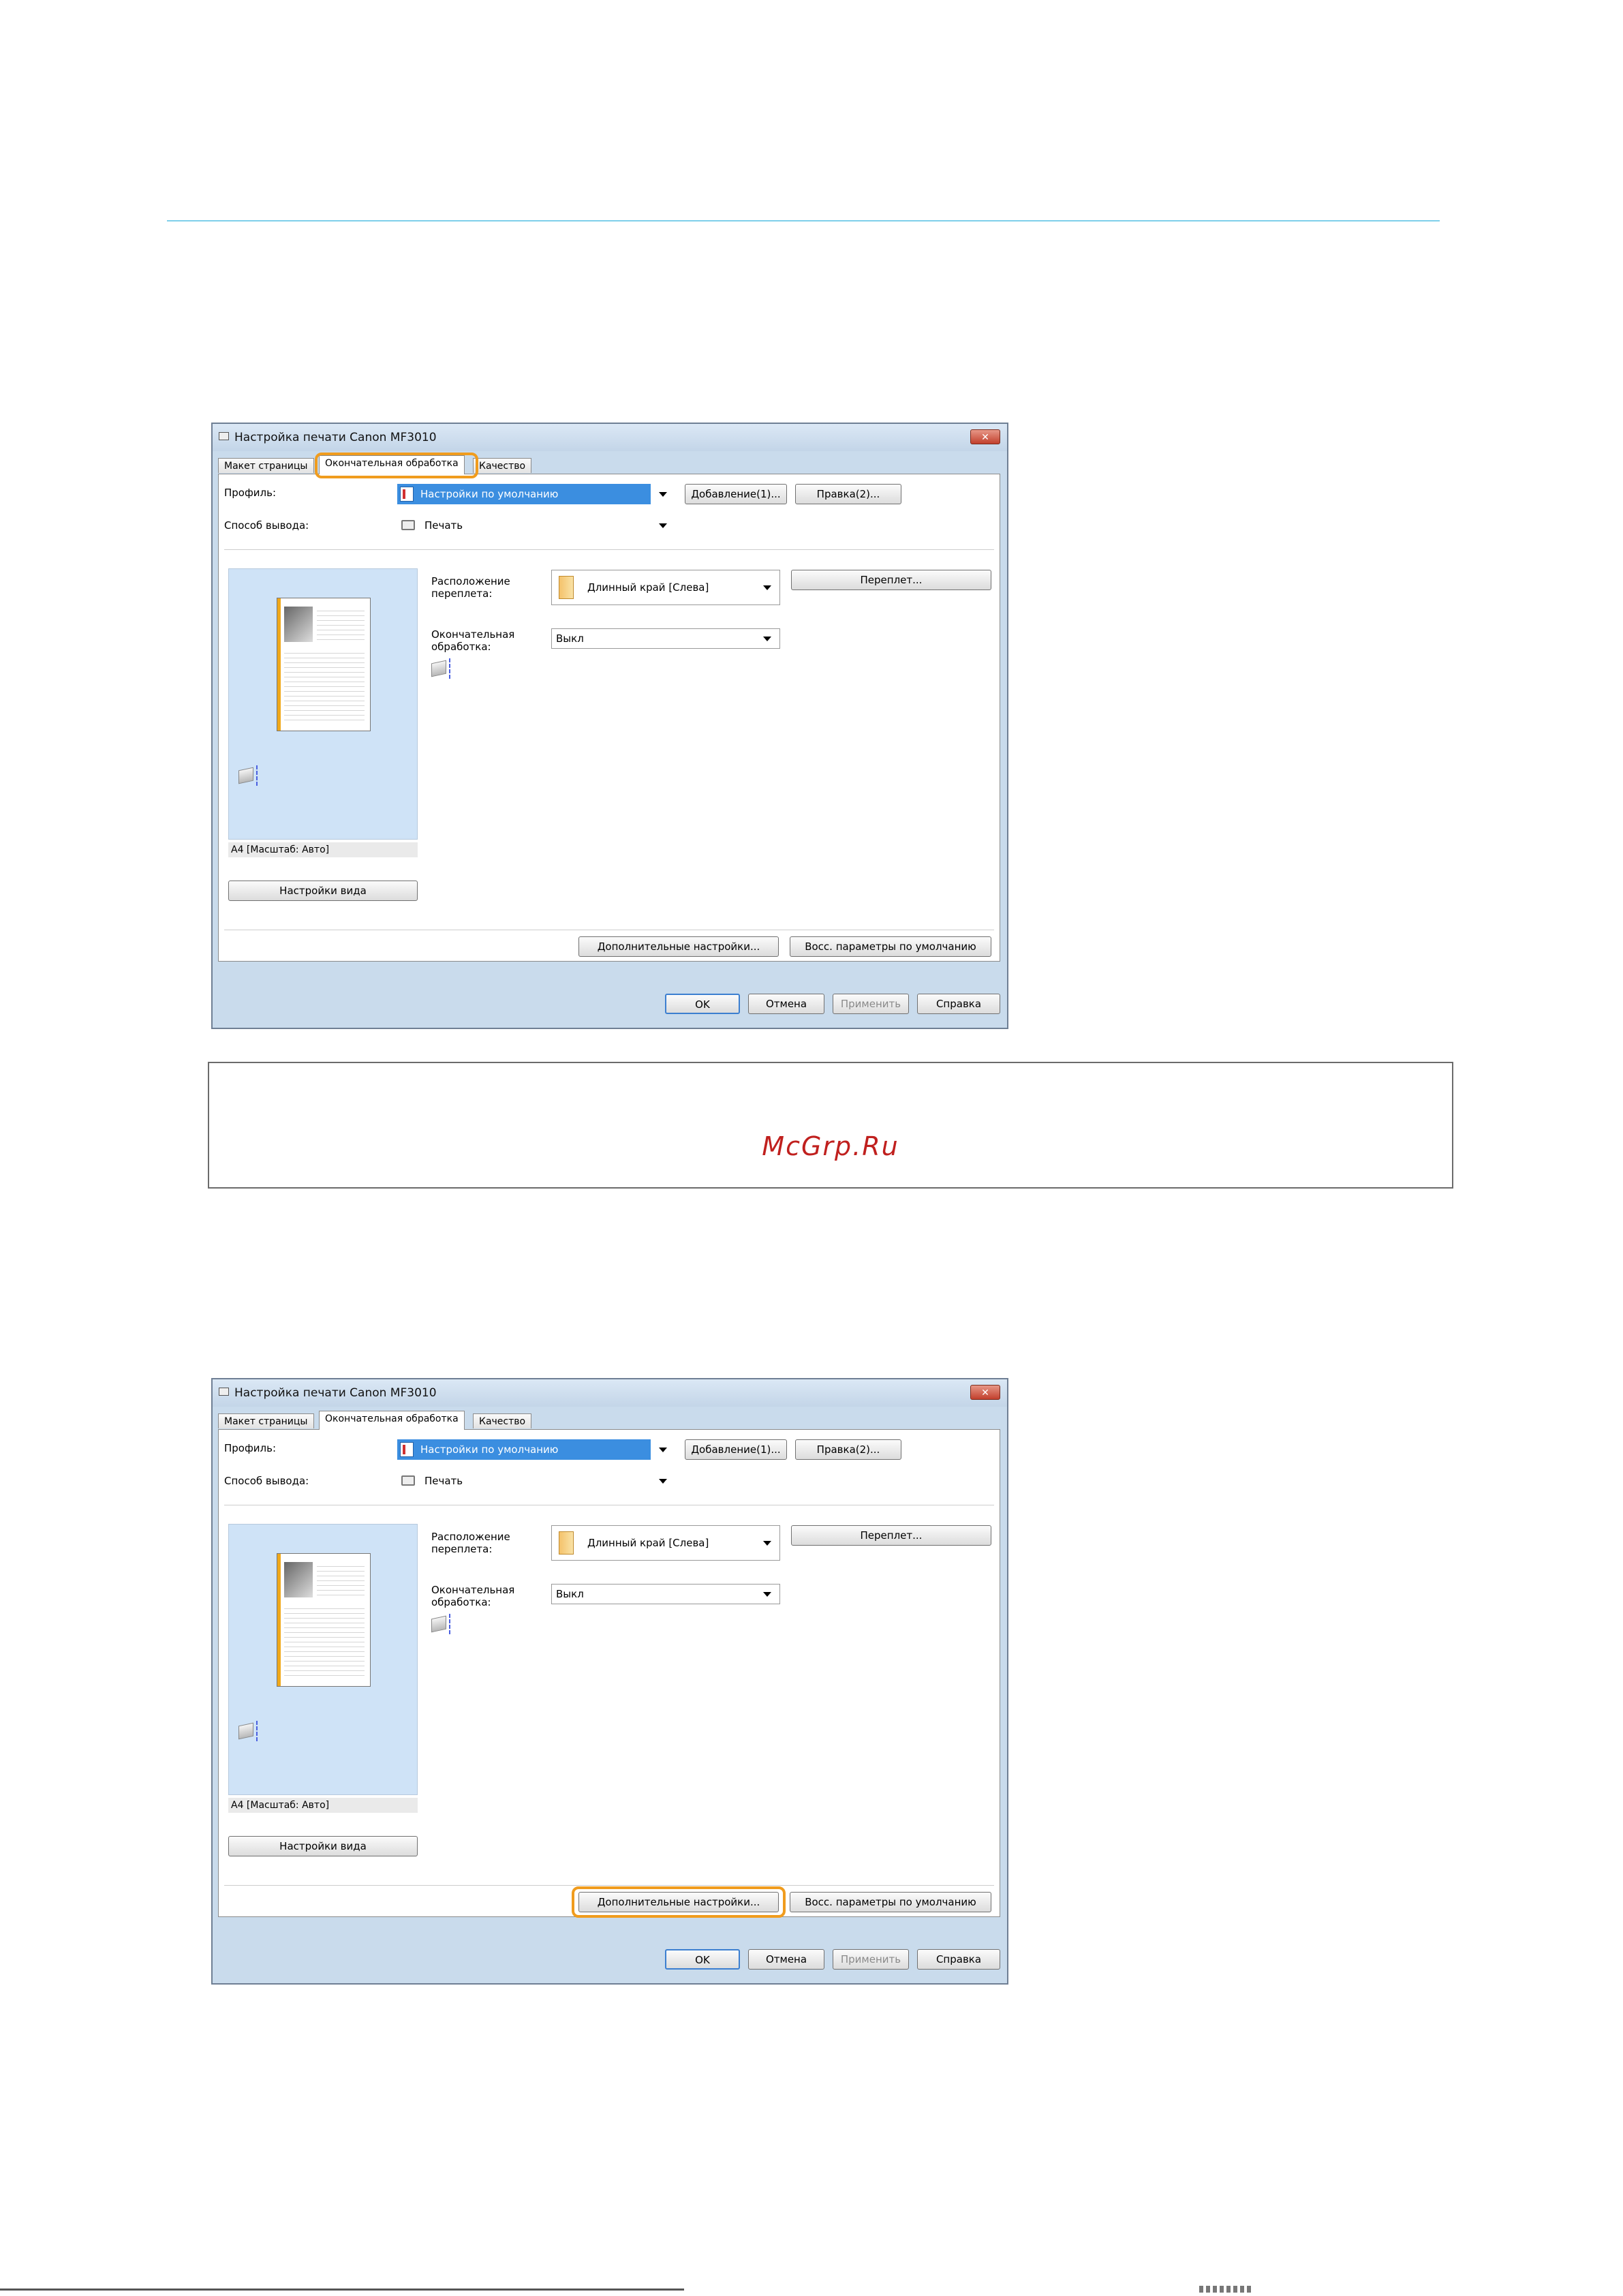  I want to click on highlight-advanced-settings, so click(679, 1902).